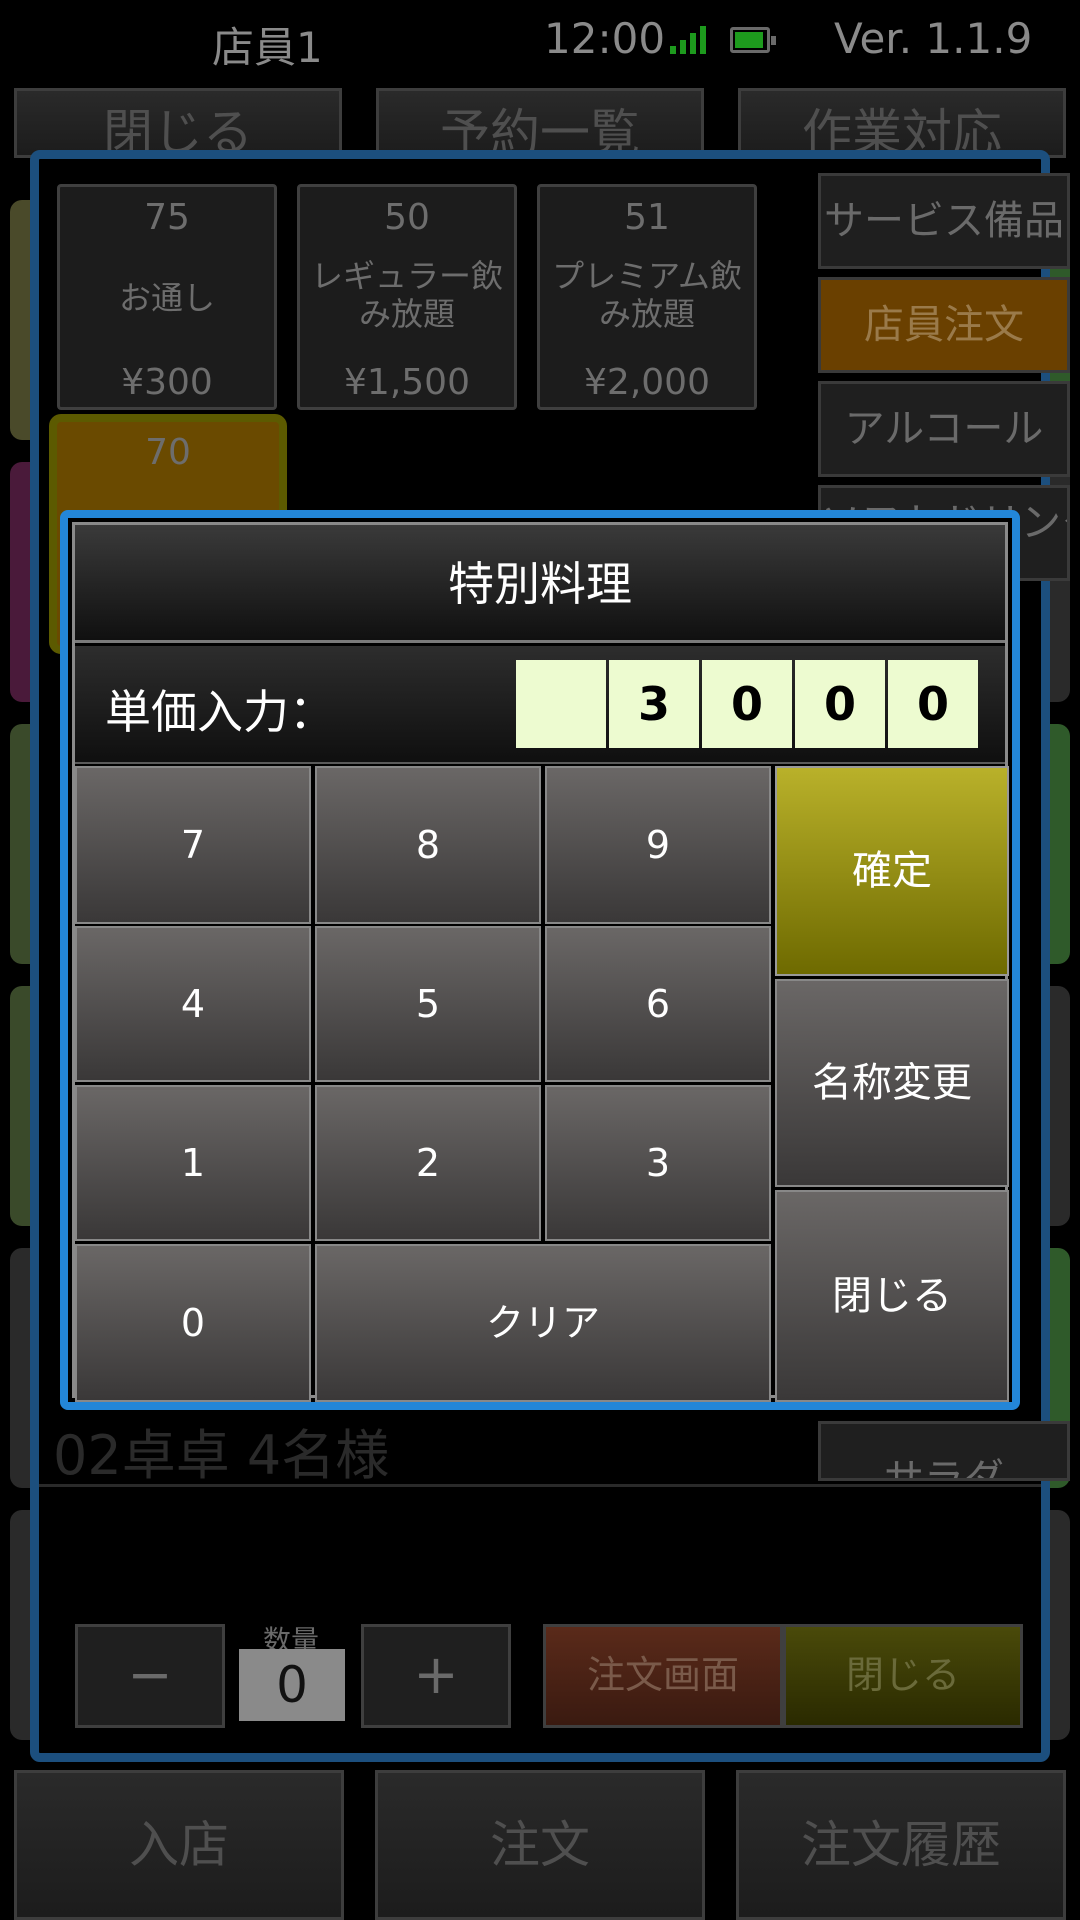  Describe the element at coordinates (407, 382) in the screenshot. I see `menu-item-price: ¥1,500` at that location.